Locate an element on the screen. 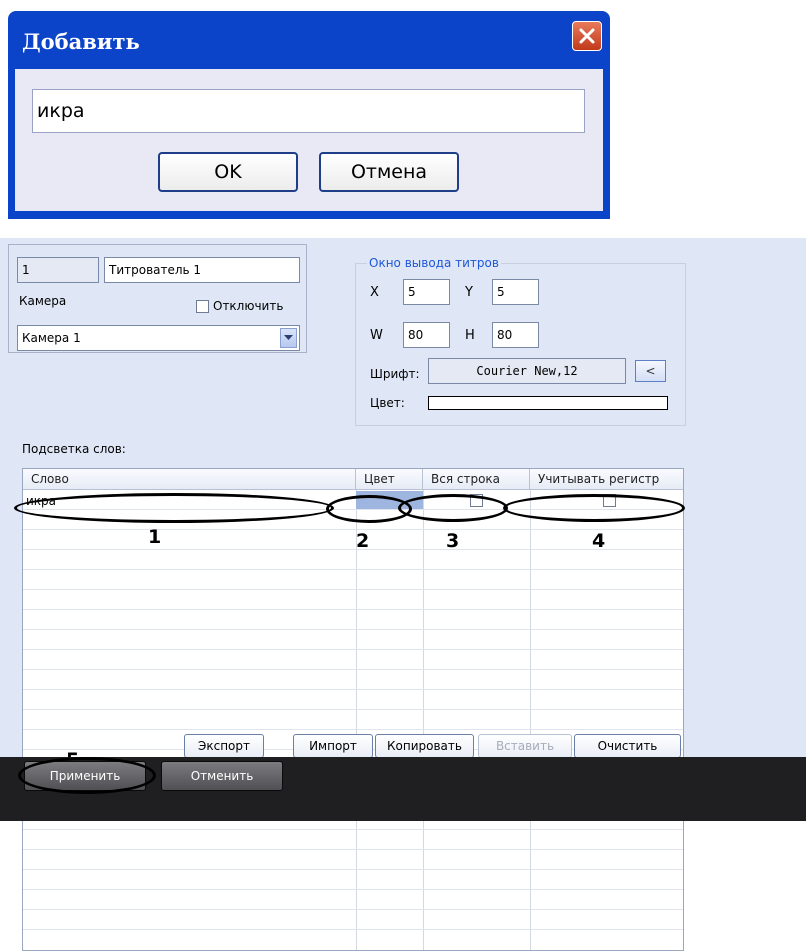 Image resolution: width=806 pixels, height=951 pixels. dialog-title: Добавить is located at coordinates (81, 41).